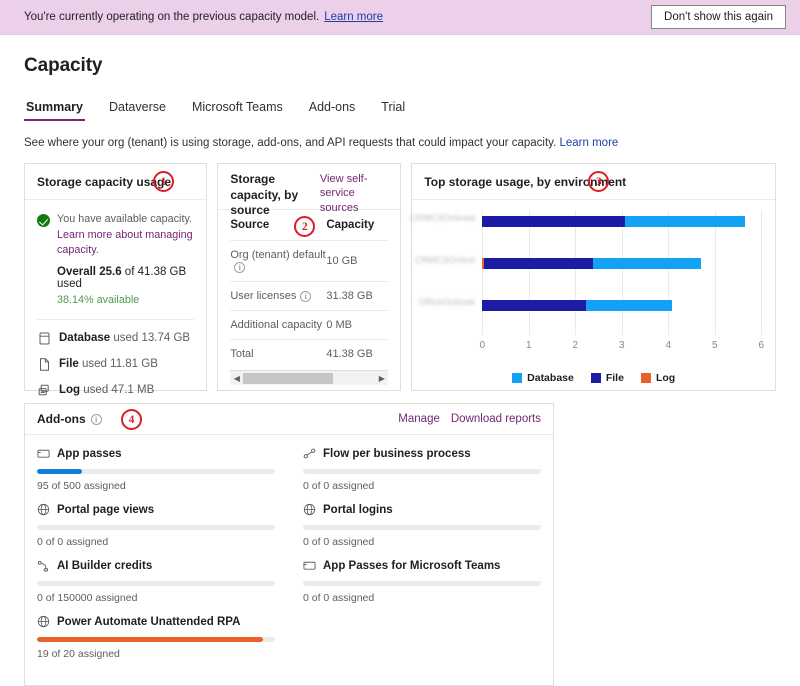 The height and width of the screenshot is (686, 800). I want to click on chart-category-label: CRMC3Online, so click(445, 260).